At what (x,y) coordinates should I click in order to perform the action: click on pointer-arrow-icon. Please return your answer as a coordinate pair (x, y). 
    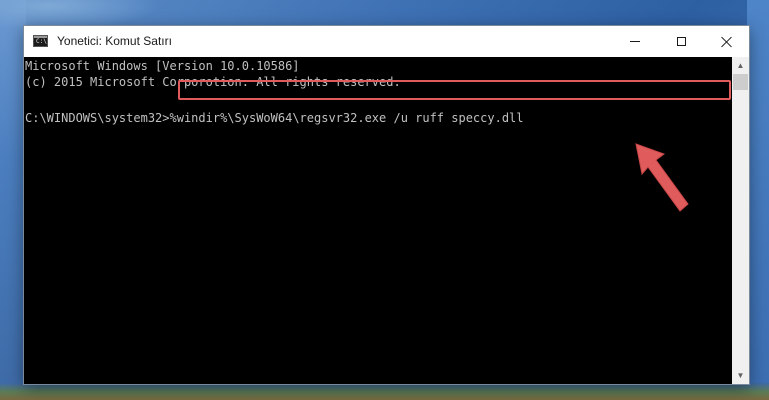
    Looking at the image, I should click on (662, 177).